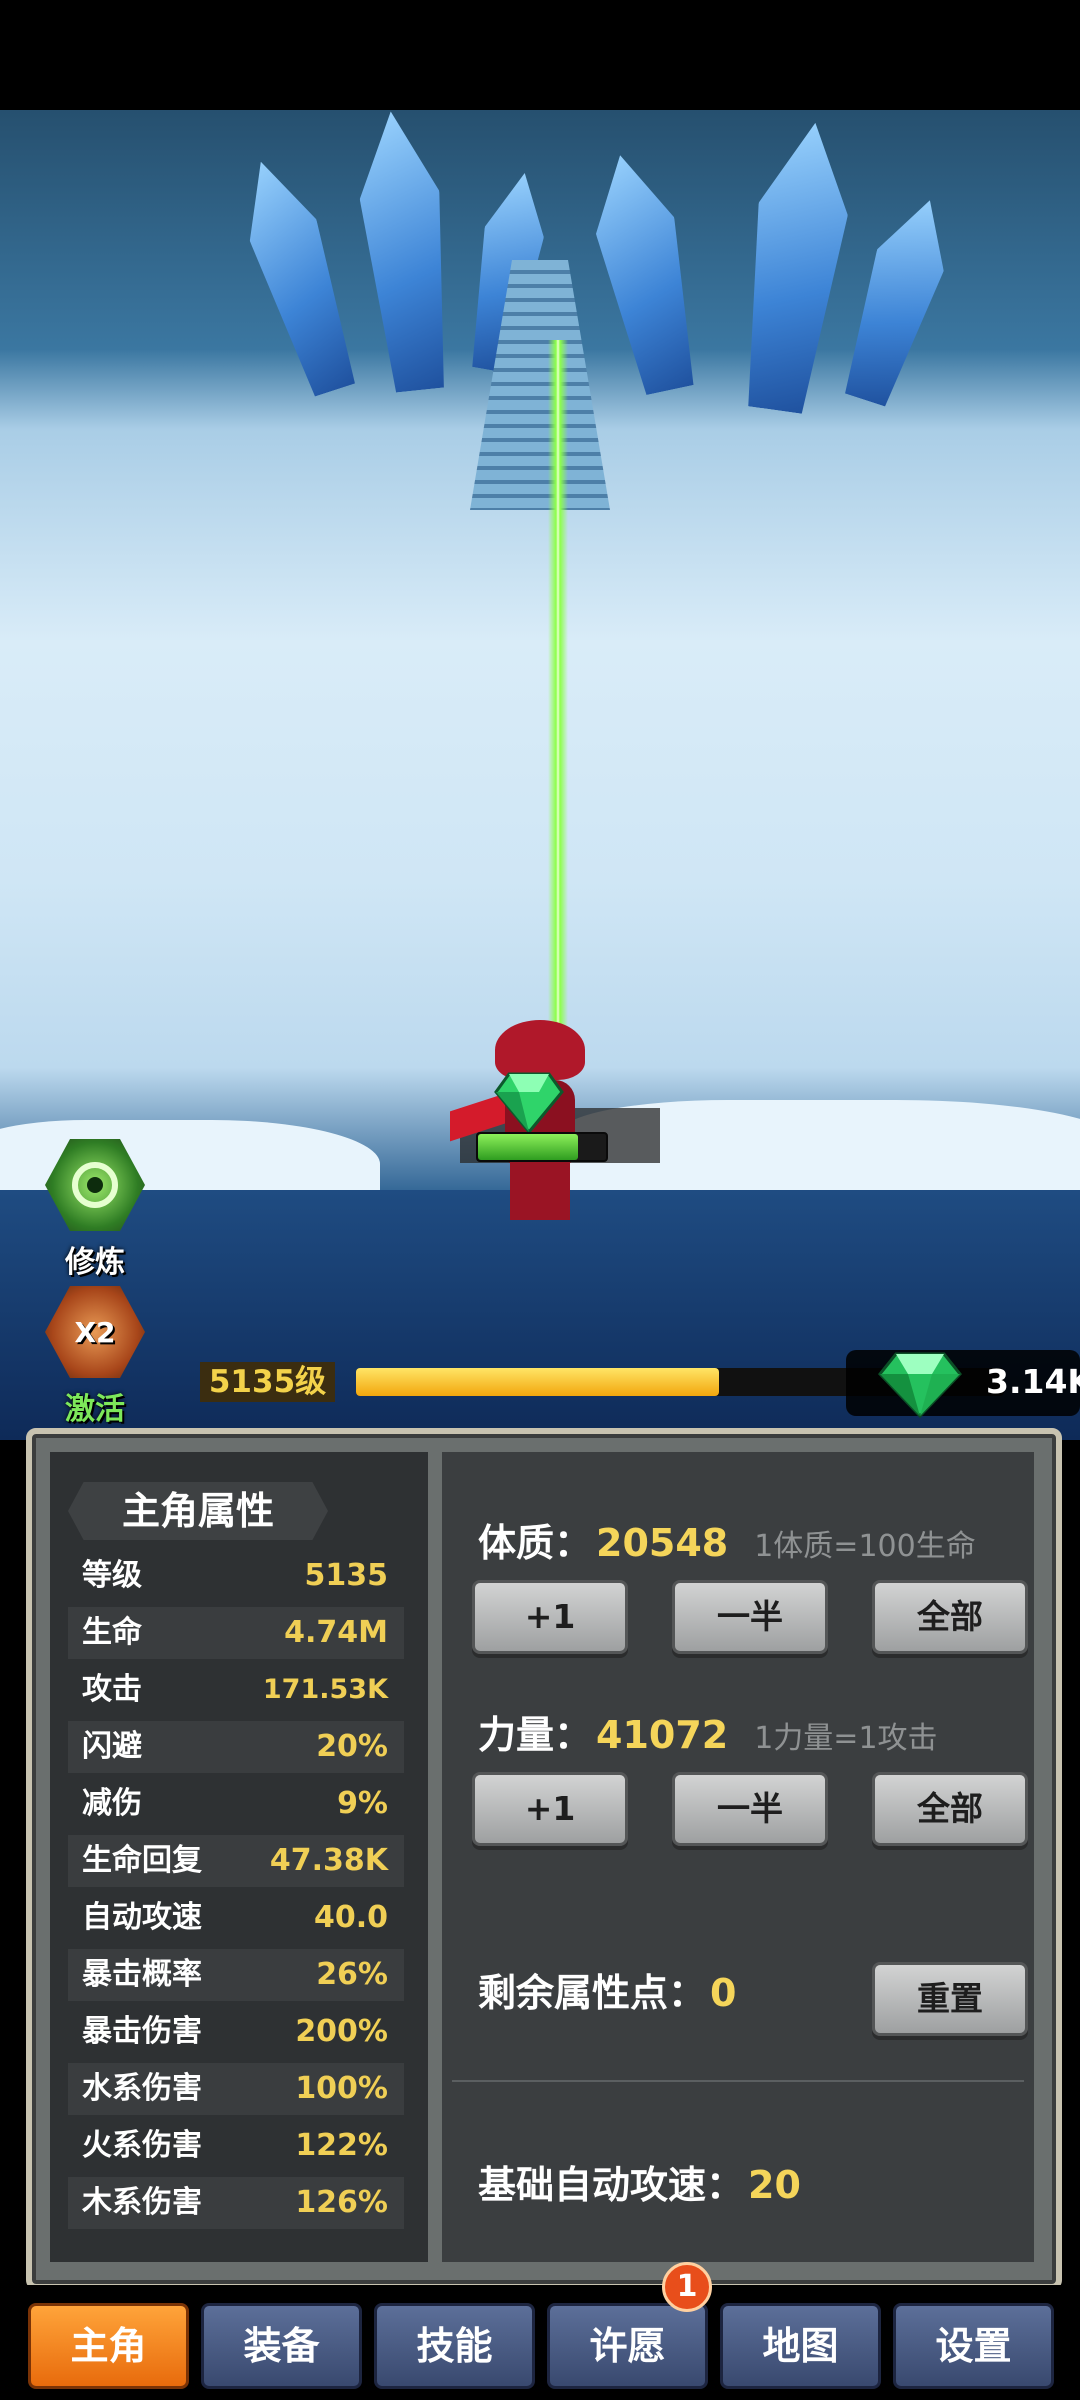  What do you see at coordinates (142, 2145) in the screenshot?
I see `stat-name: 火系伤害` at bounding box center [142, 2145].